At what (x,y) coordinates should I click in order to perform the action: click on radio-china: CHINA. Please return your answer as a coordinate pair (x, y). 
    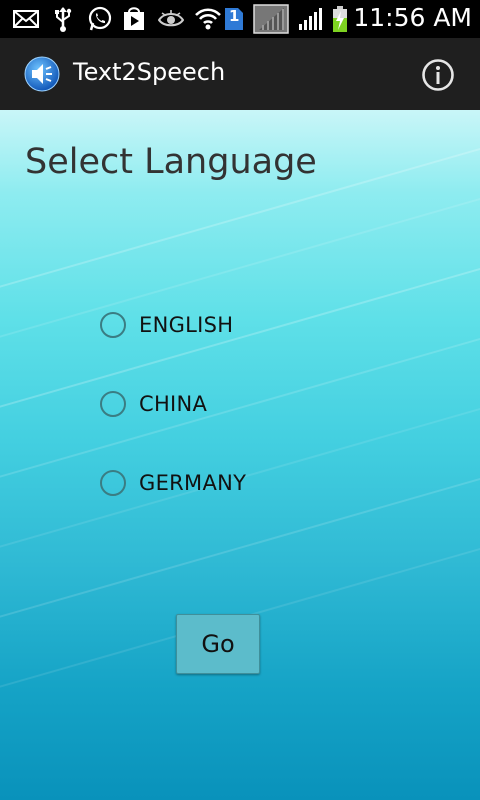
    Looking at the image, I should click on (153, 404).